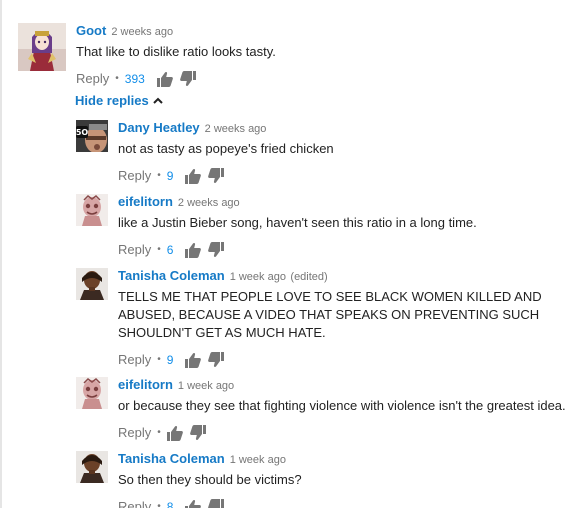 This screenshot has height=508, width=574. What do you see at coordinates (91, 30) in the screenshot?
I see `comment-author: Goot` at bounding box center [91, 30].